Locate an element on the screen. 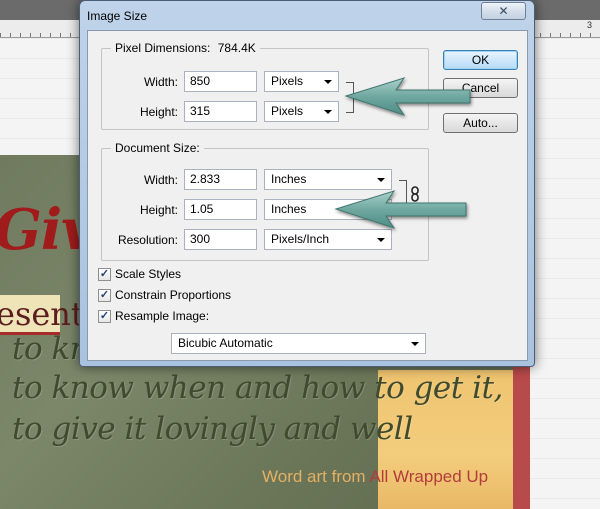  doc-width-label: Width: is located at coordinates (160, 180).